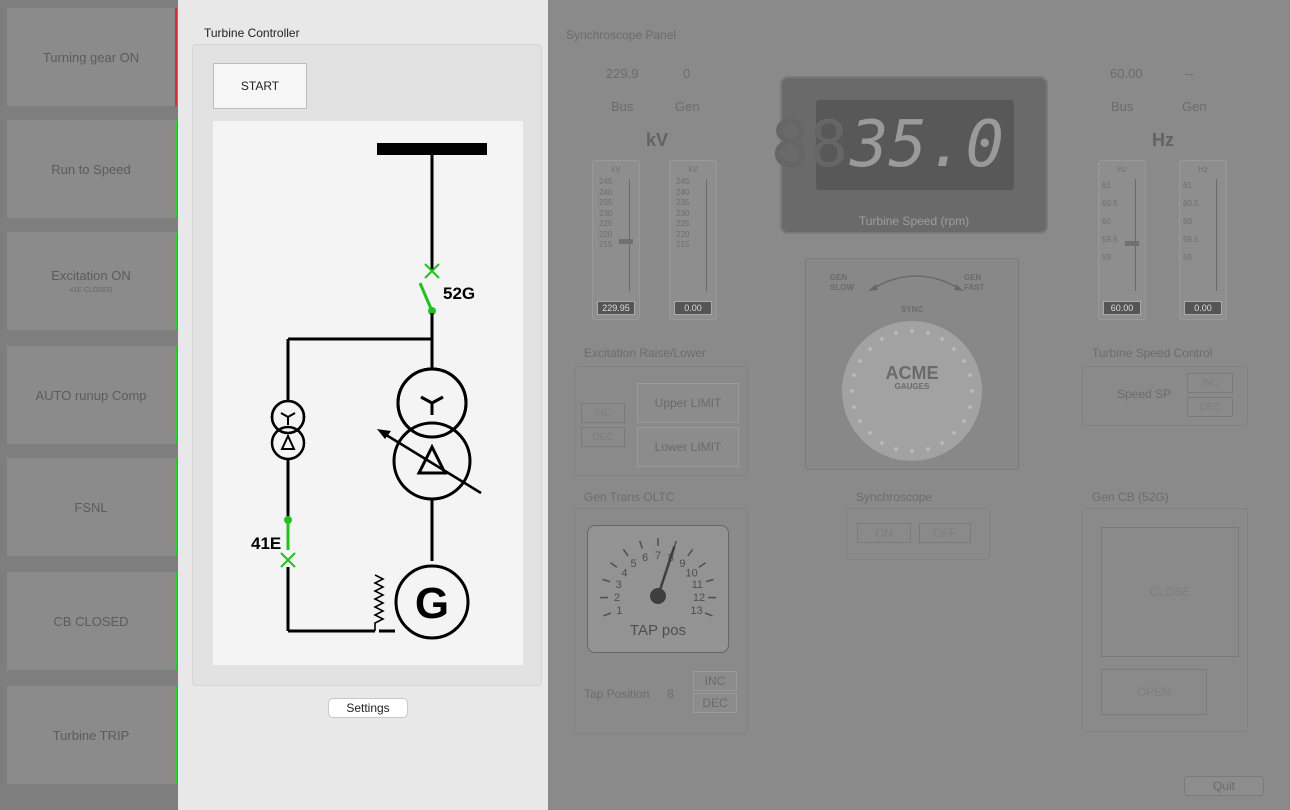  Describe the element at coordinates (1224, 786) in the screenshot. I see `quit-button: Quit` at that location.